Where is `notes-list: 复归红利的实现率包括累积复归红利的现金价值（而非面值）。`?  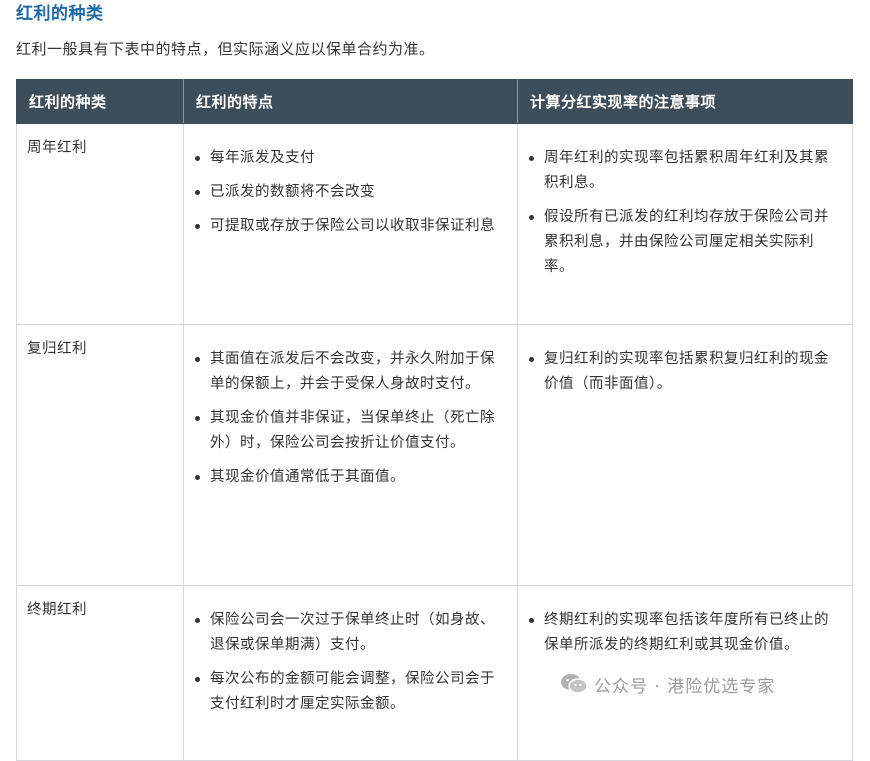 notes-list: 复归红利的实现率包括累积复归红利的现金价值（而非面值）。 is located at coordinates (680, 372).